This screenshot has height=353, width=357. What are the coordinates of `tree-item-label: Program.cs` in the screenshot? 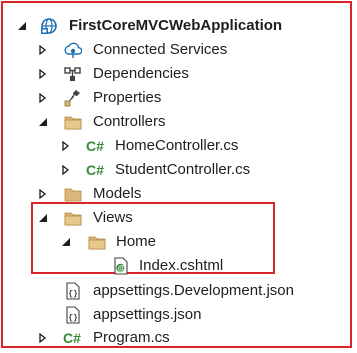 It's located at (131, 337).